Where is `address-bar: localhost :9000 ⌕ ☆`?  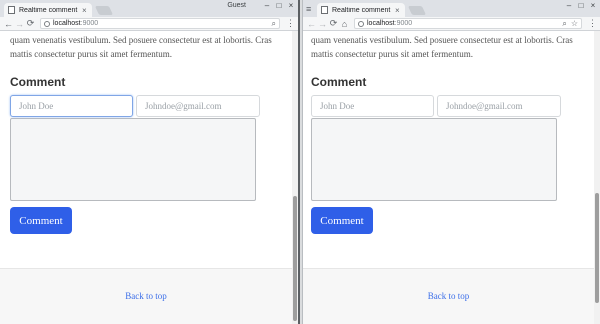 address-bar: localhost :9000 ⌕ ☆ is located at coordinates (468, 23).